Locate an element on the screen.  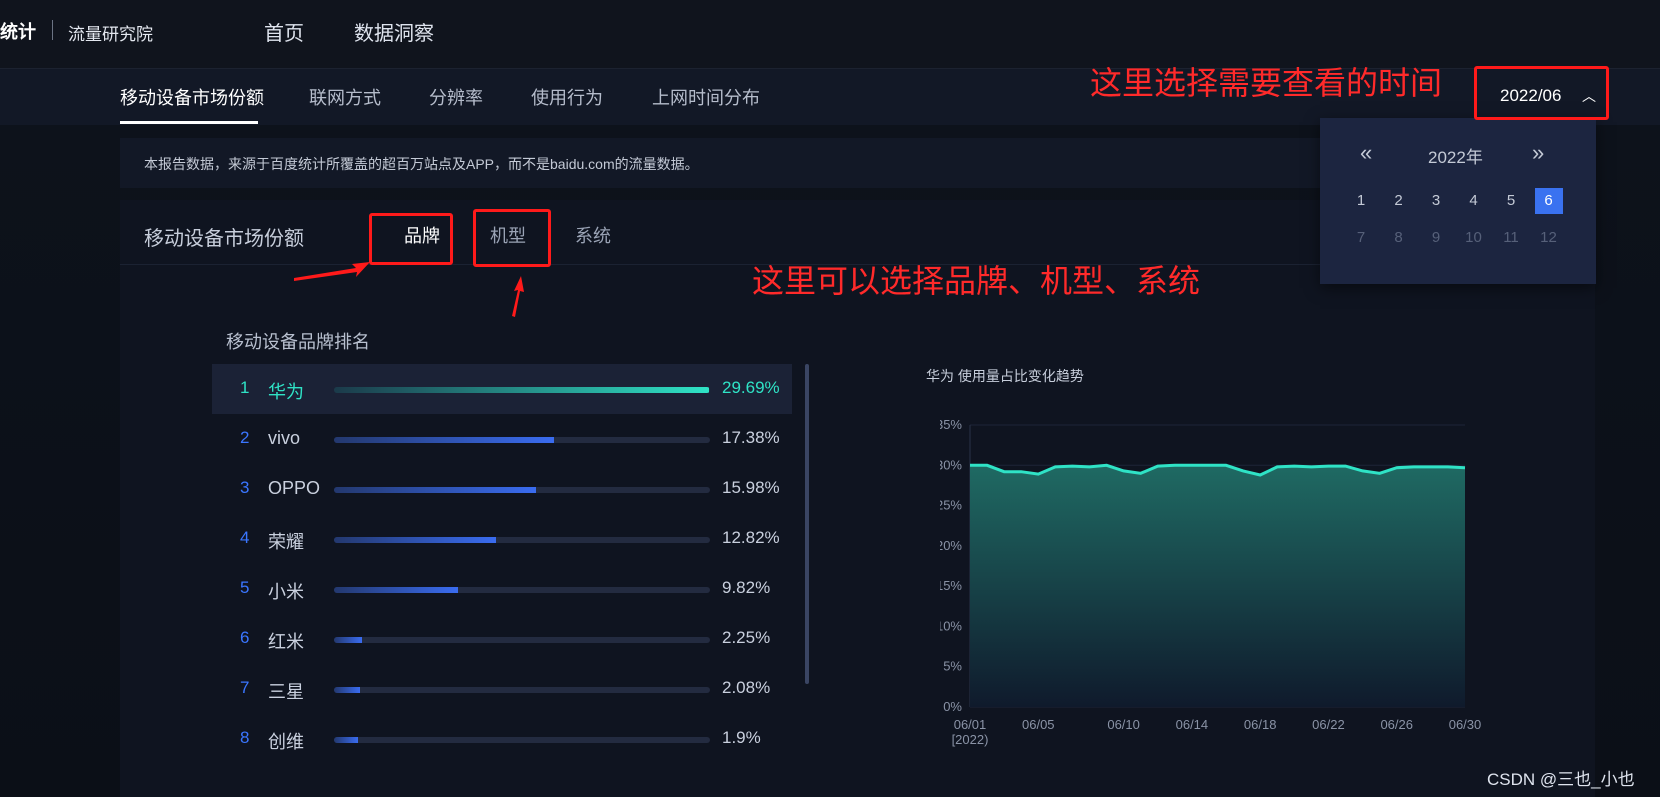
subtab-online-time: 上网时间分布 is located at coordinates (706, 97).